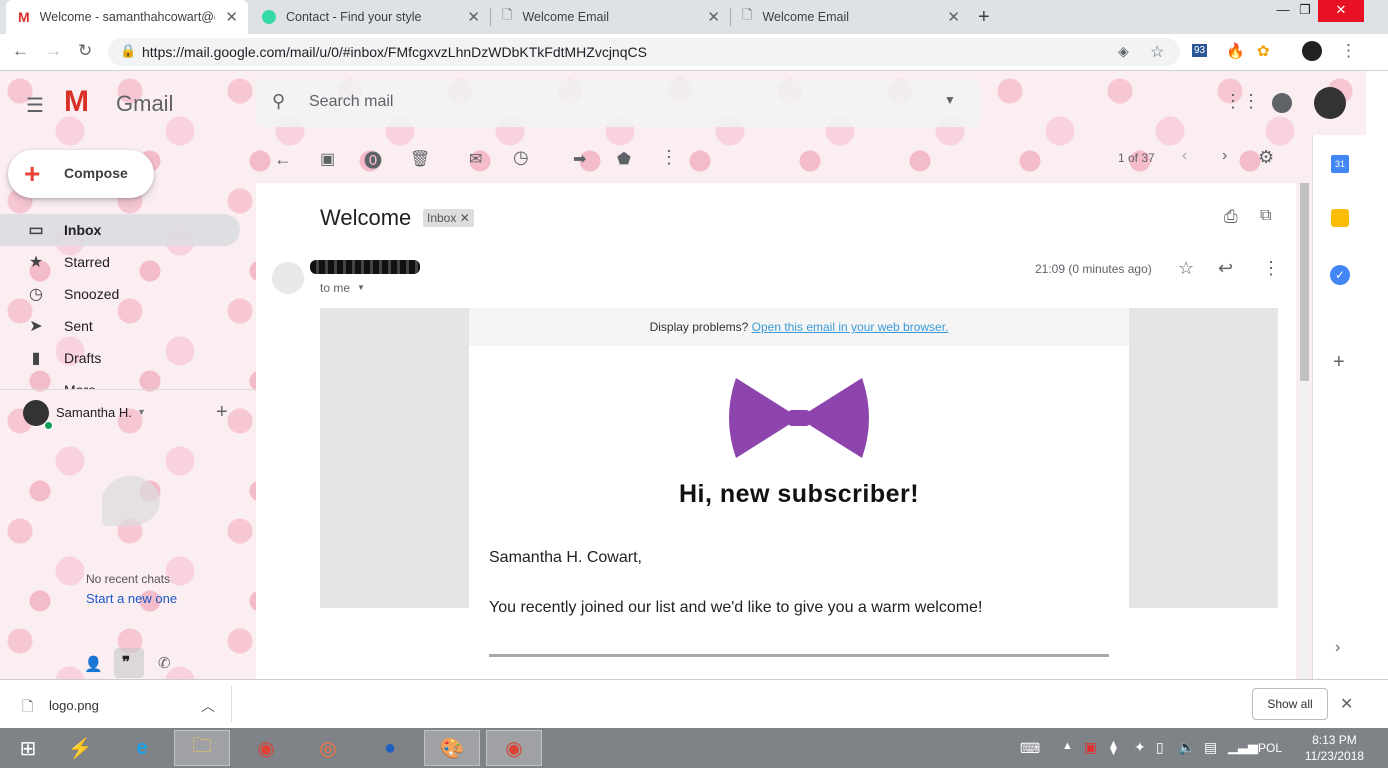 This screenshot has width=1388, height=768. I want to click on inbox-label-chip: Inbox ✕, so click(448, 218).